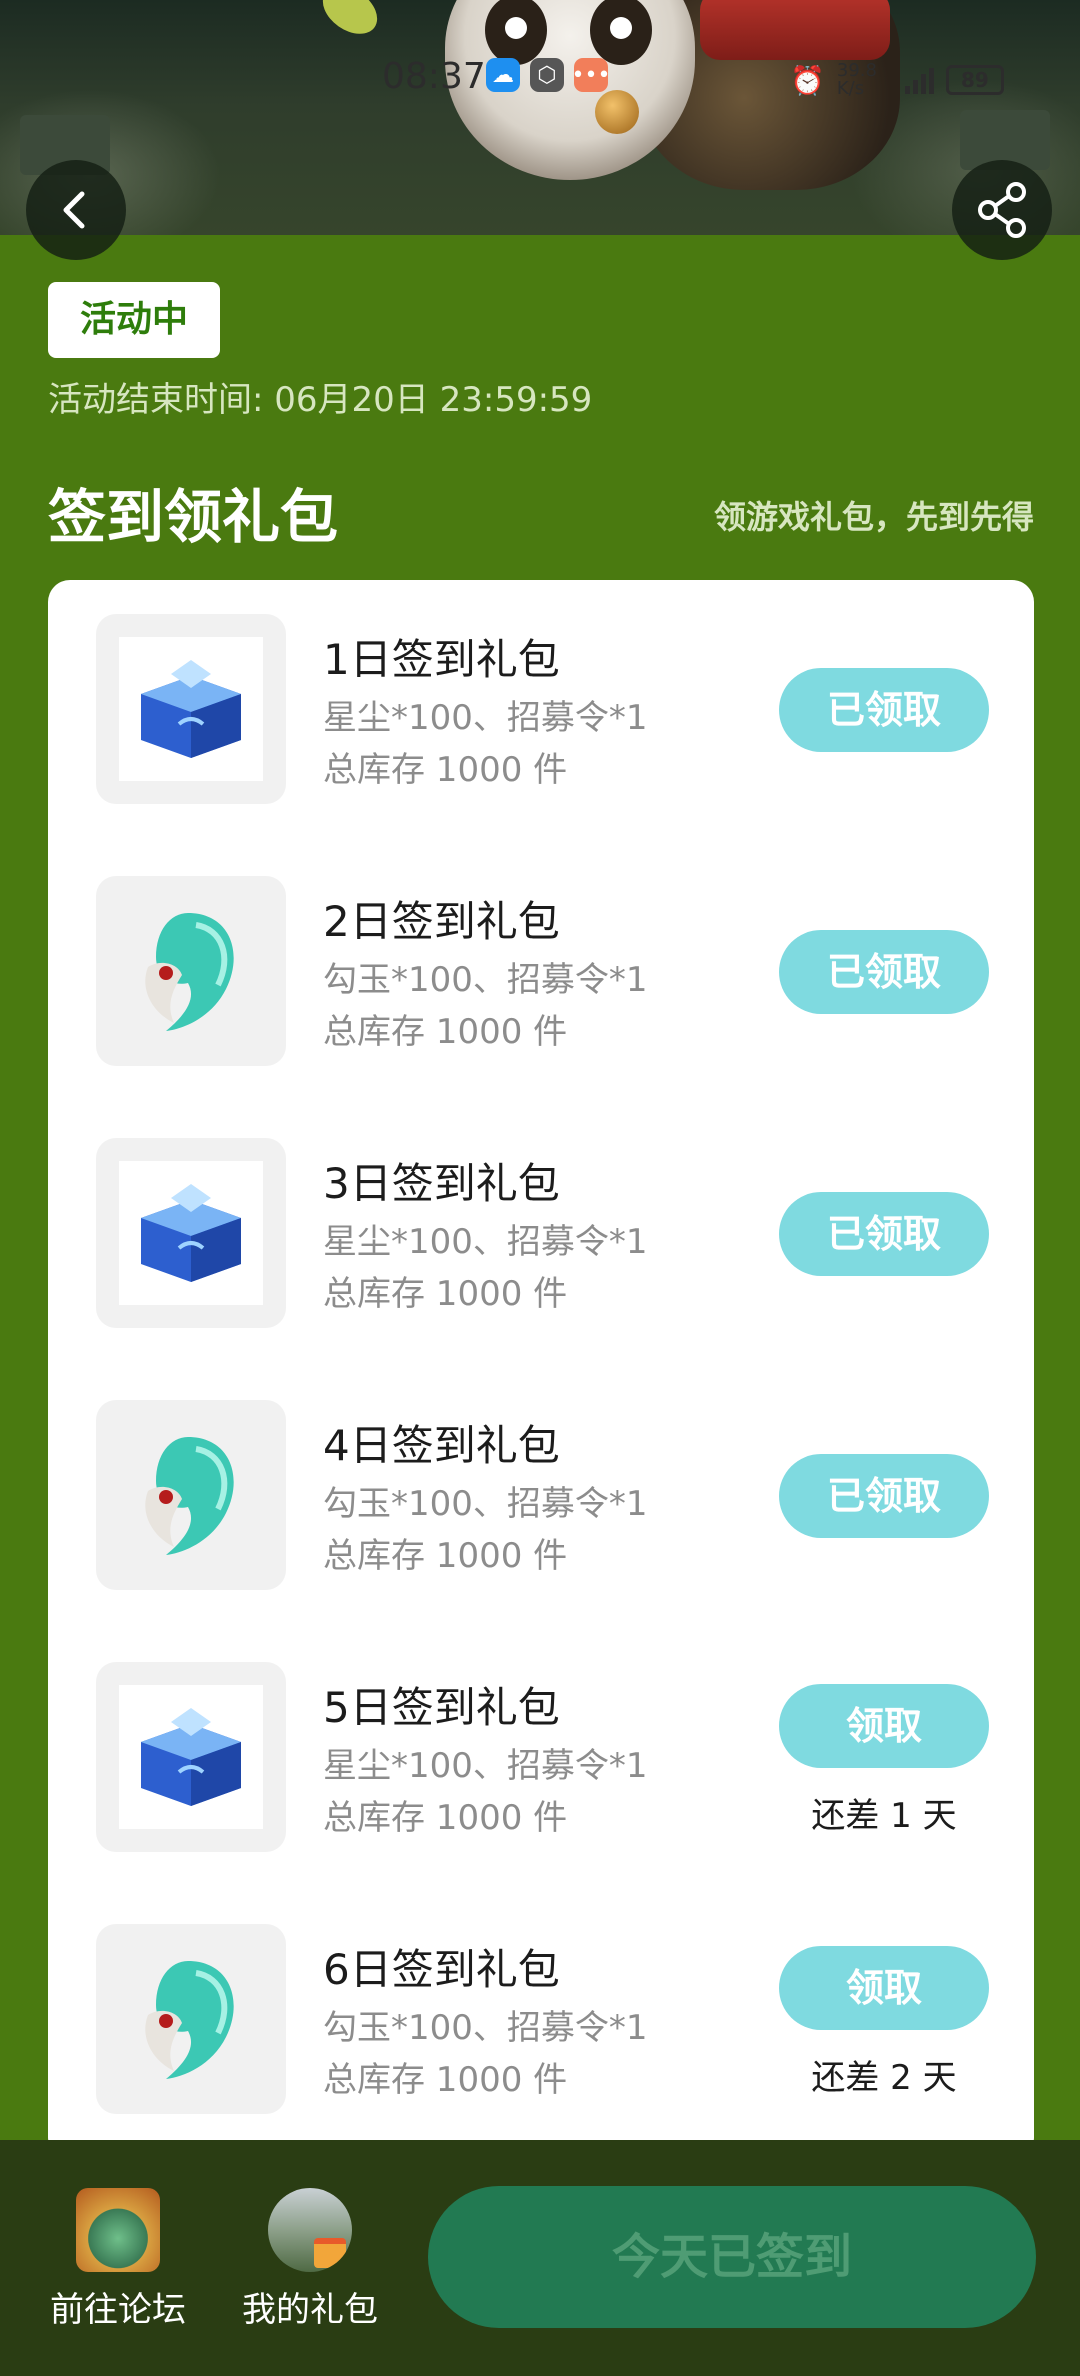 This screenshot has height=2376, width=1080. What do you see at coordinates (732, 2257) in the screenshot?
I see `checked-in-button: 今天已签到` at bounding box center [732, 2257].